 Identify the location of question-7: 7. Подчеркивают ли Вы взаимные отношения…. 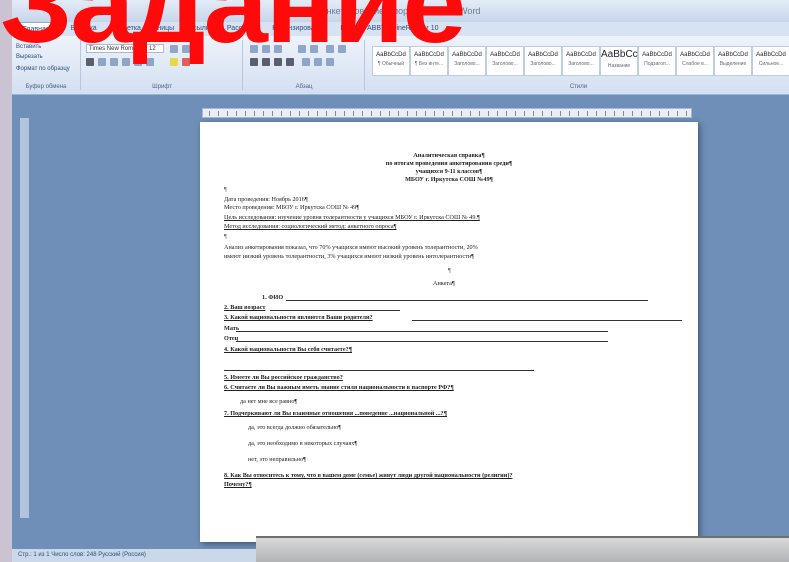
(335, 413).